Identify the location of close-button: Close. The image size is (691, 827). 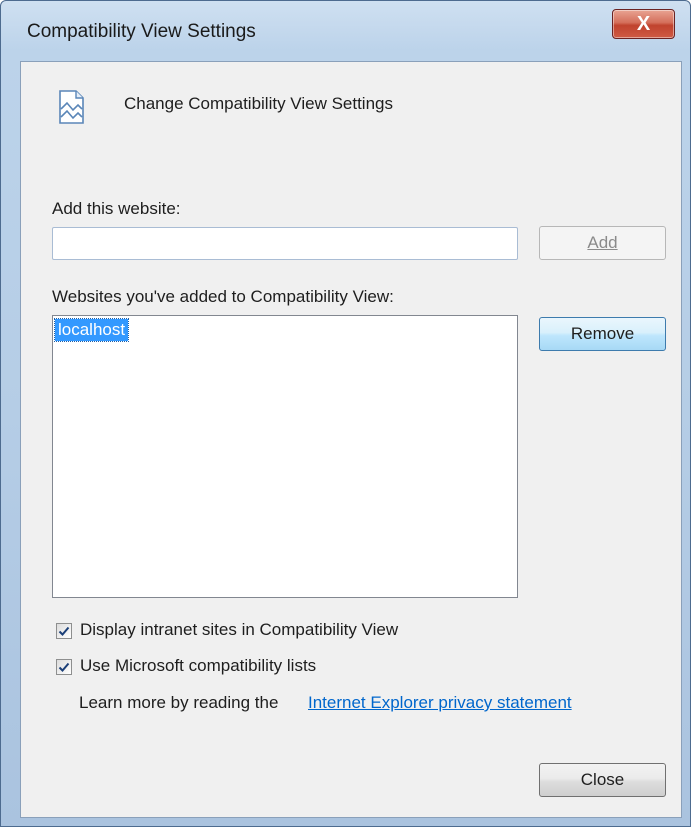
(602, 780).